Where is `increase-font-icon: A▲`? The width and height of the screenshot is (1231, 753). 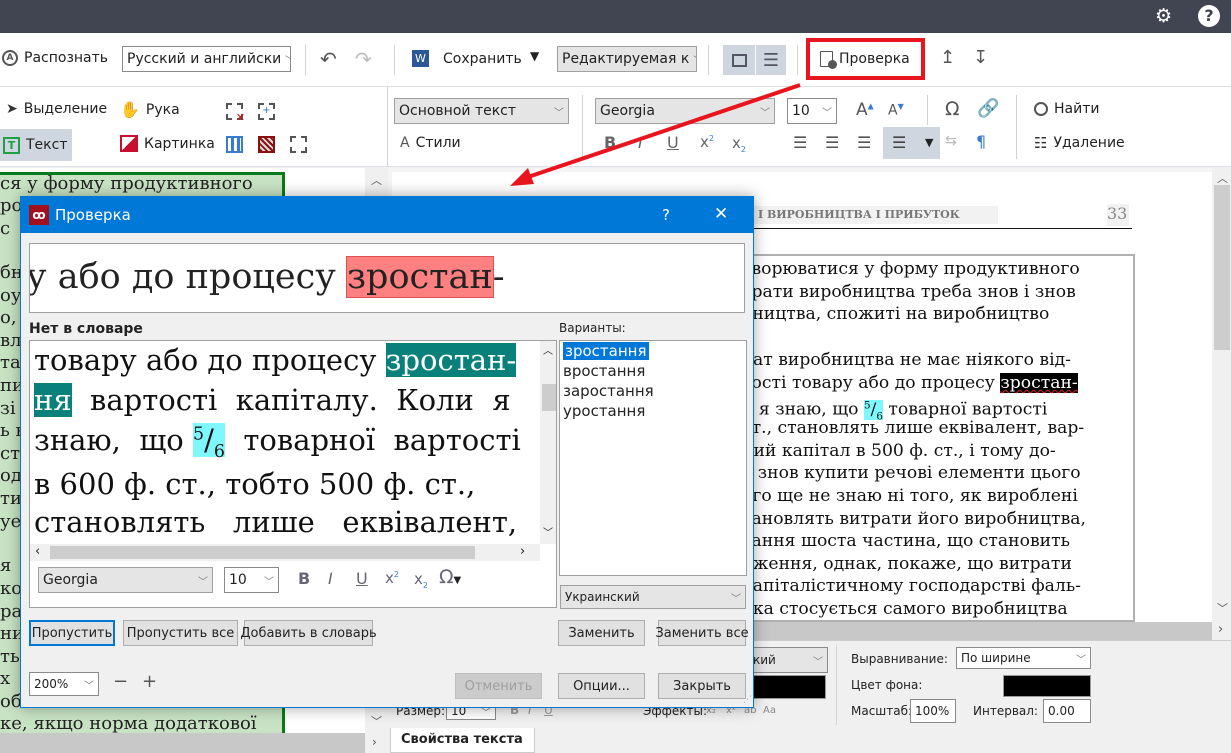 increase-font-icon: A▲ is located at coordinates (865, 110).